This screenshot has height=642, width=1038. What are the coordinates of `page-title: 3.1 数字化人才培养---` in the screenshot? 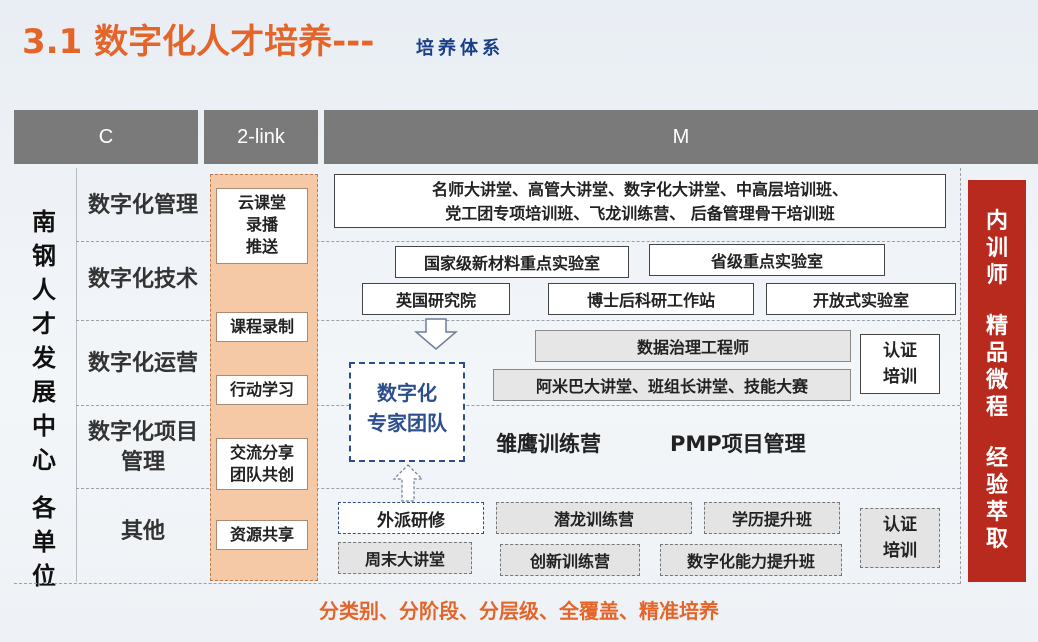 It's located at (198, 42).